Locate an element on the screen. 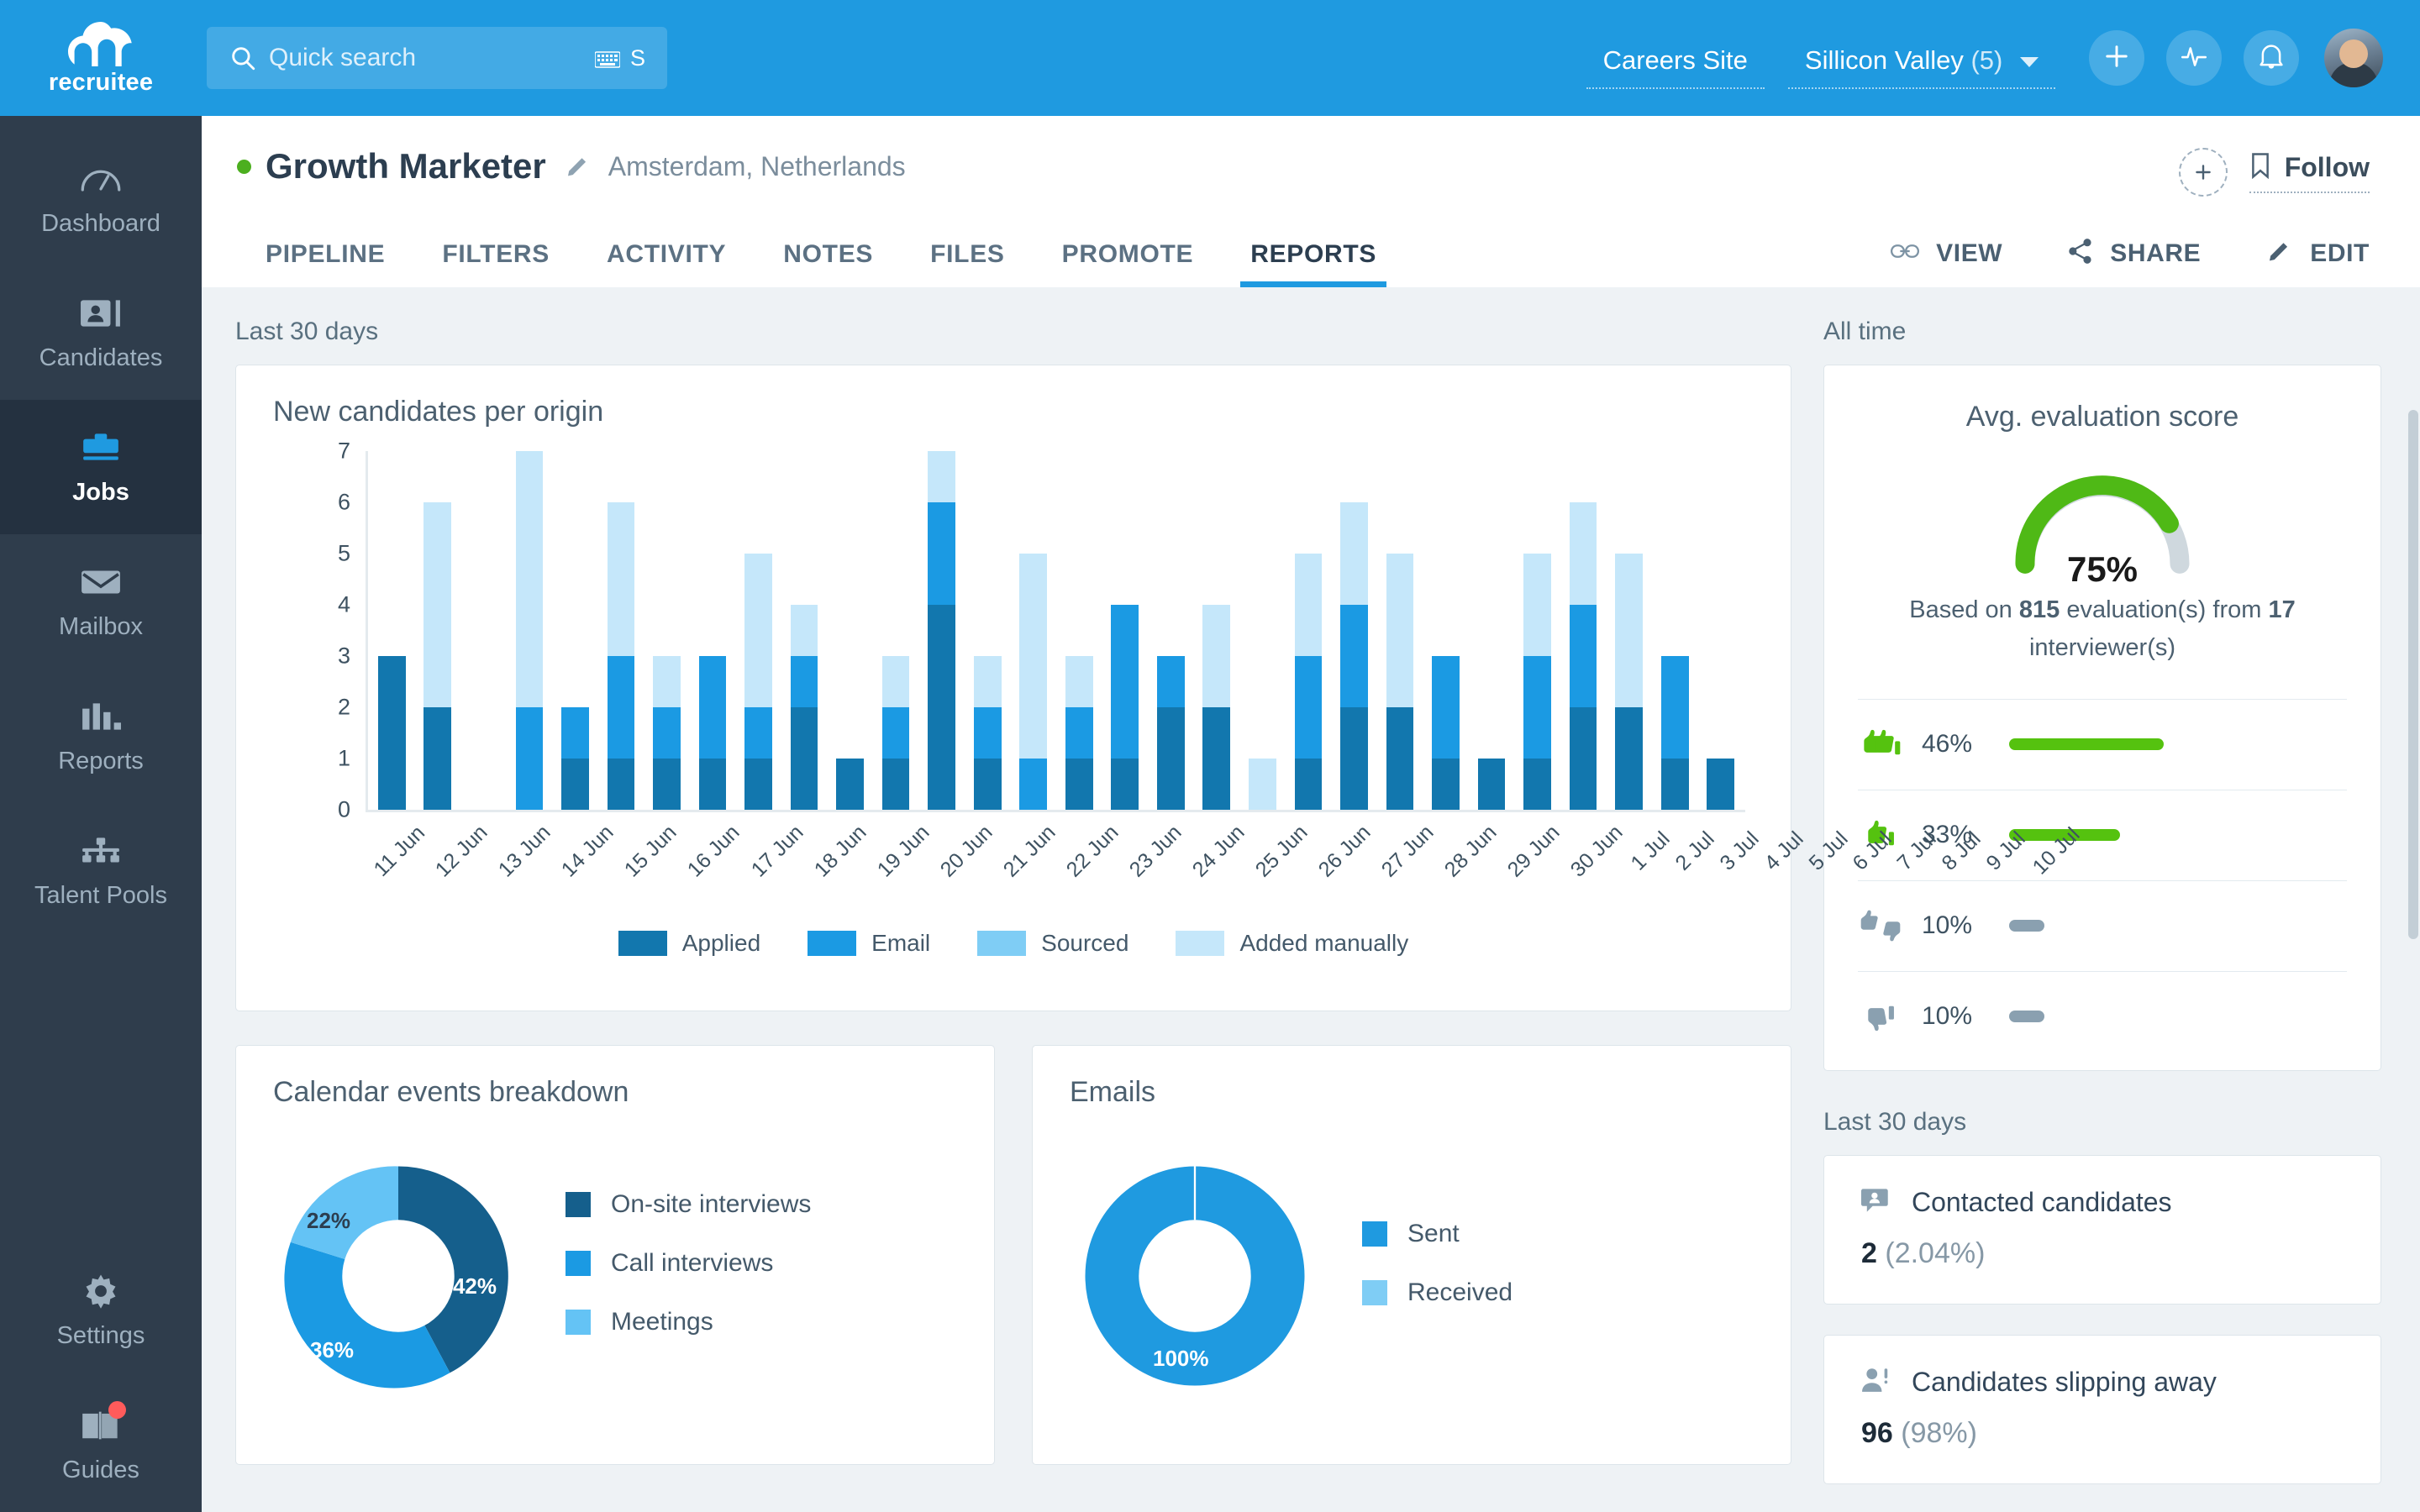  add-collaborator-button is located at coordinates (2203, 172).